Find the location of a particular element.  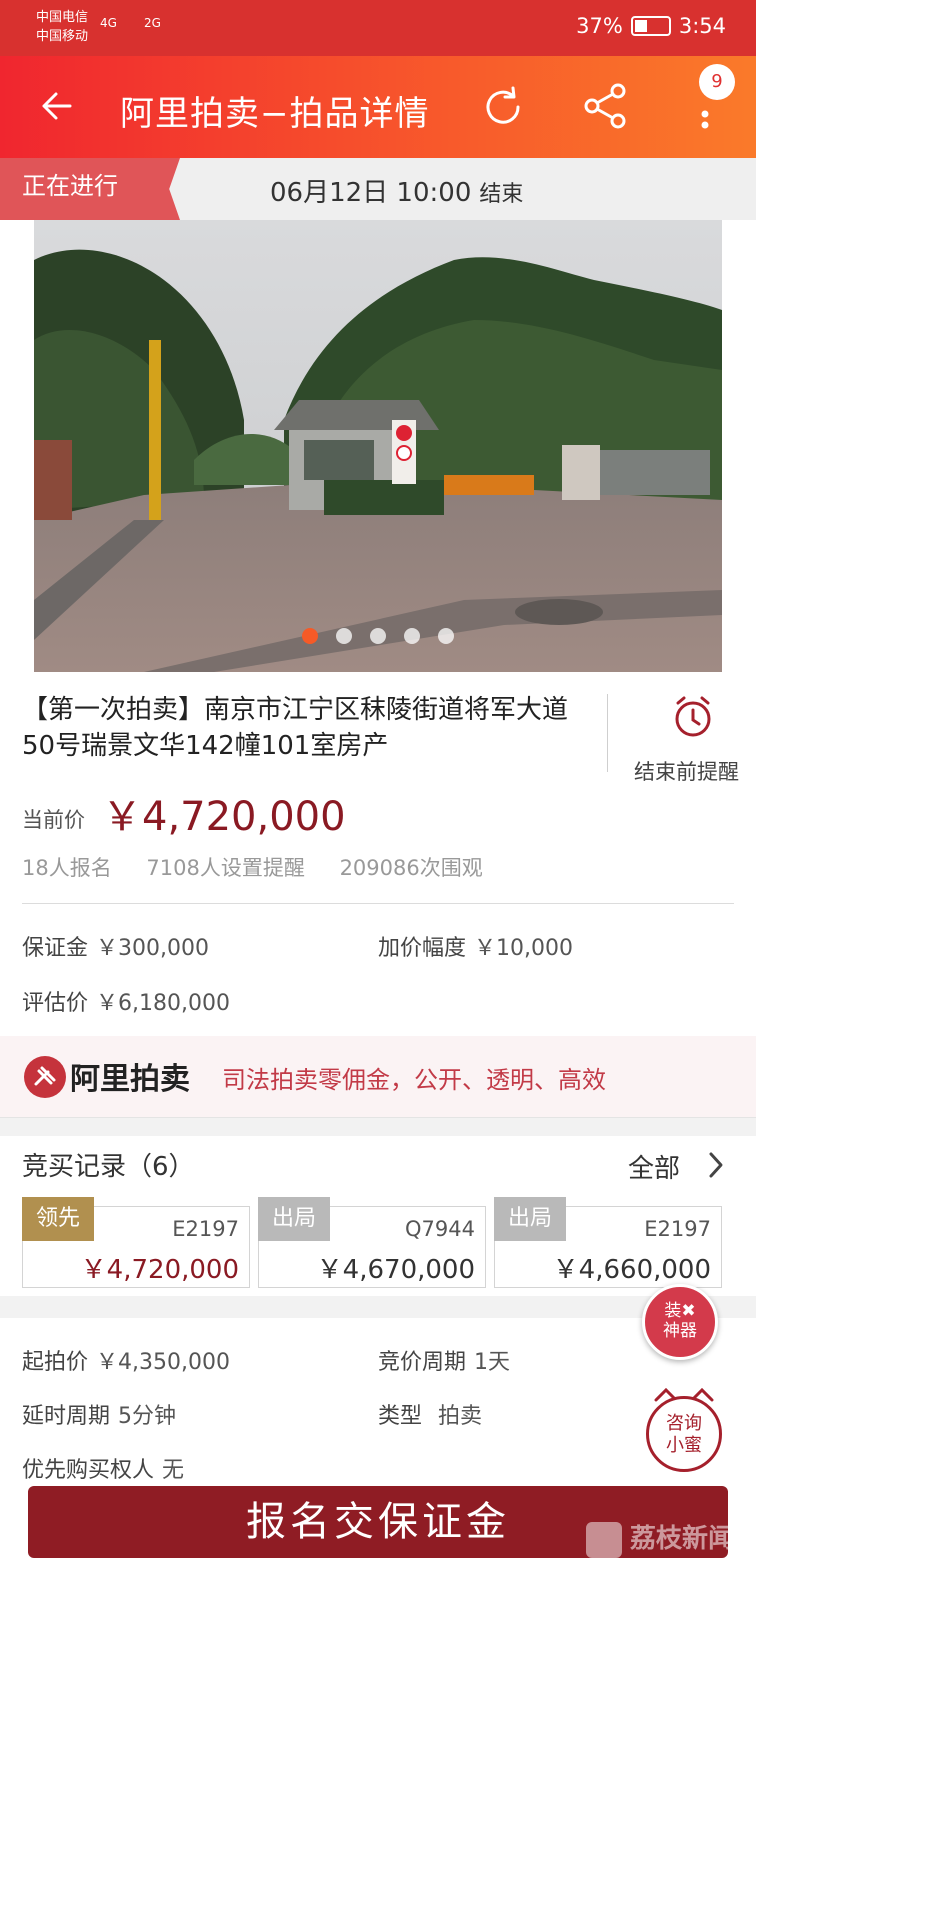

ali-auction-banner: 阿里拍卖 司法拍卖零佣金，公开、透明、高效 is located at coordinates (378, 1077).